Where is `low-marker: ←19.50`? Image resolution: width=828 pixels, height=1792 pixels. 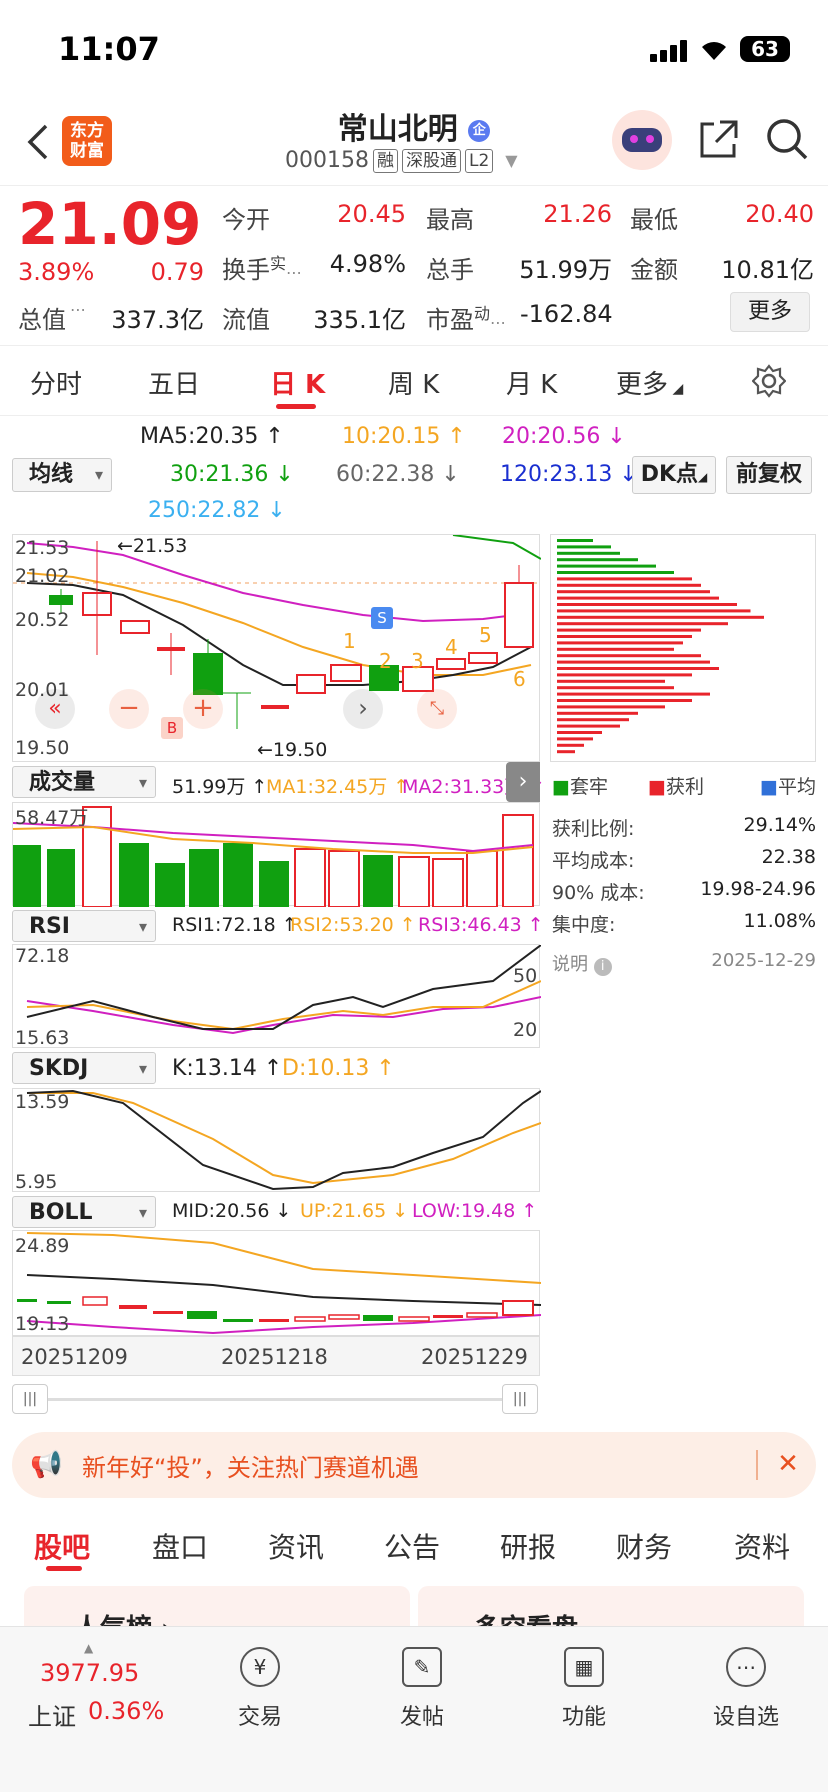 low-marker: ←19.50 is located at coordinates (292, 750).